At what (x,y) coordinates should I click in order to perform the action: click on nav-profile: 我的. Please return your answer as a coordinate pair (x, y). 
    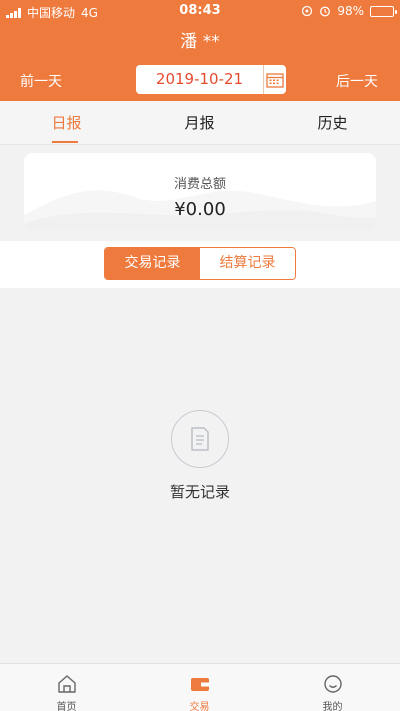
    Looking at the image, I should click on (332, 687).